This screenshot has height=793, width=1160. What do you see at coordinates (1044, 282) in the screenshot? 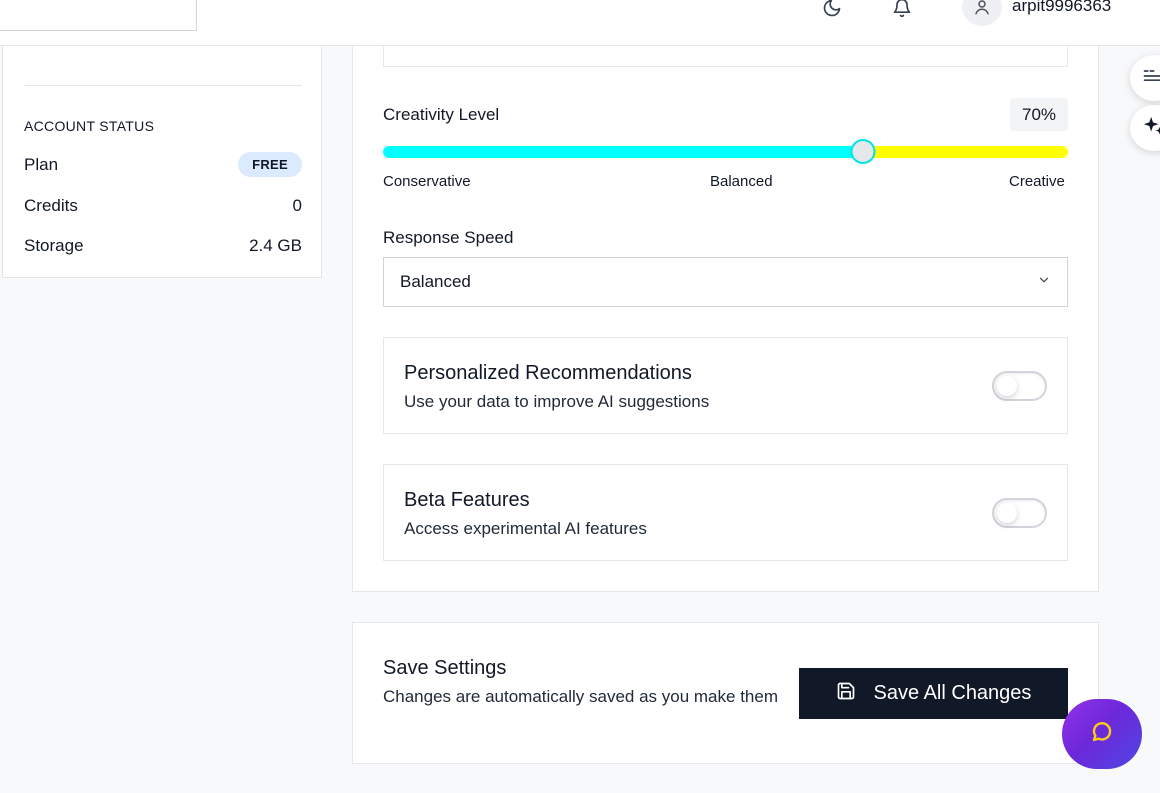
I see `chevron-down-icon` at bounding box center [1044, 282].